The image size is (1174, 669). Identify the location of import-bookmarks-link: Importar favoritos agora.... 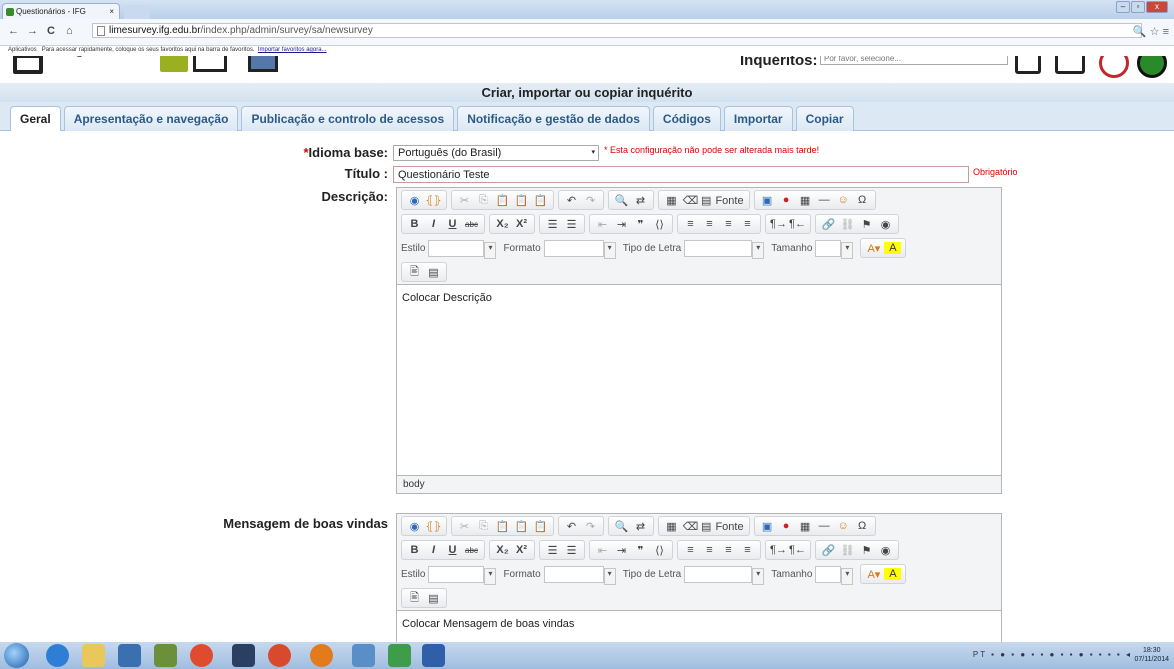
(292, 50).